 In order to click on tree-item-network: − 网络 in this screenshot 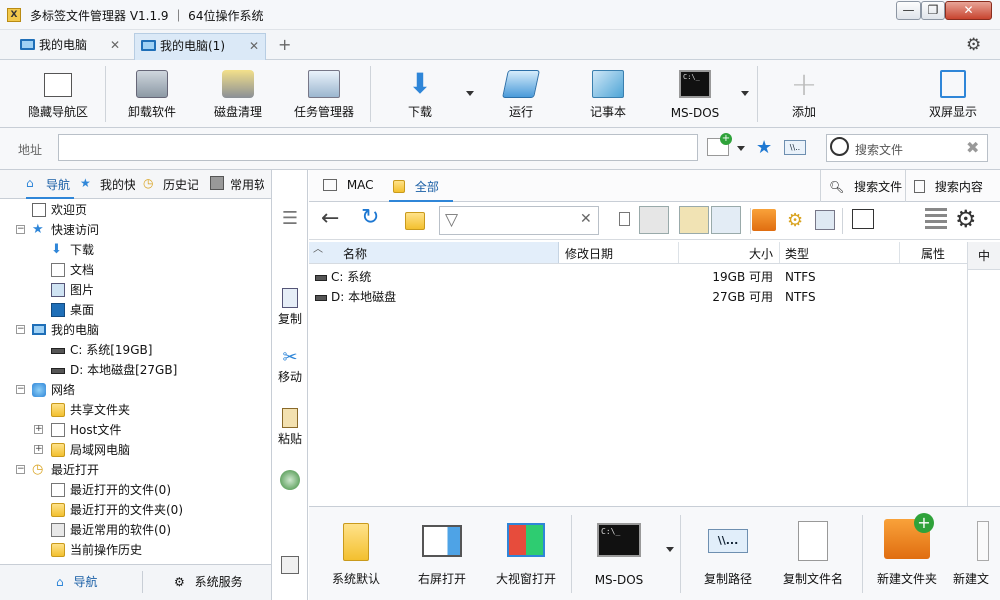, I will do `click(135, 390)`.